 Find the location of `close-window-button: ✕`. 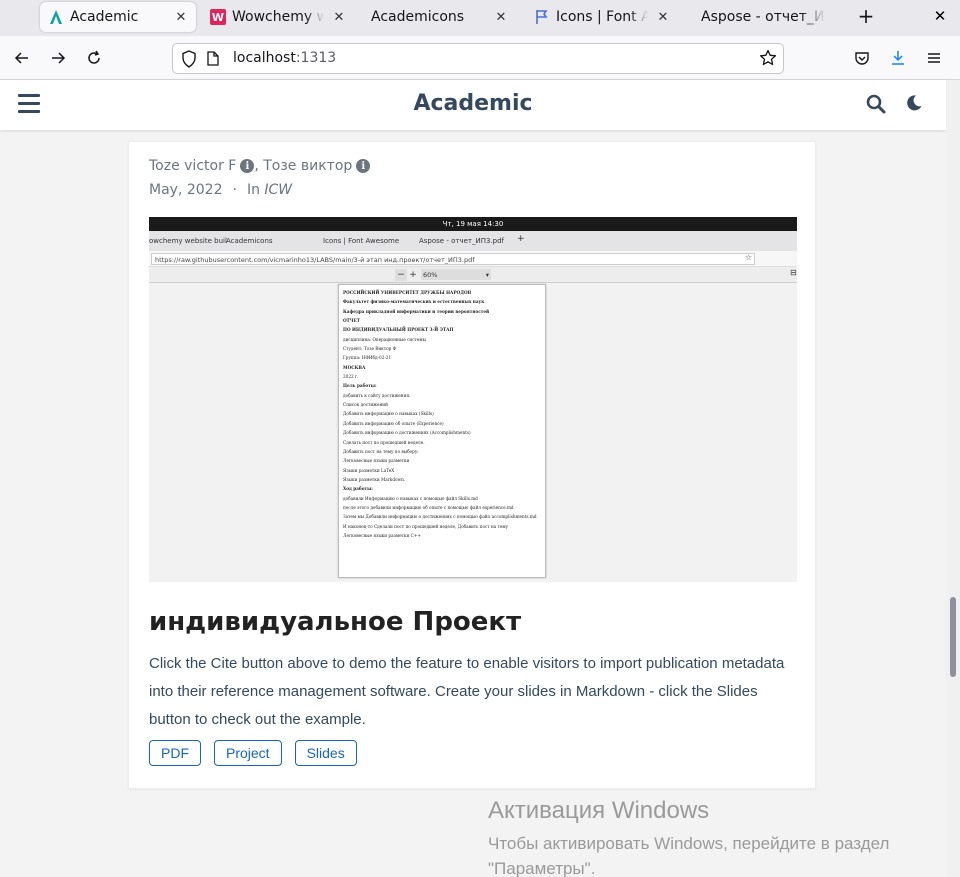

close-window-button: ✕ is located at coordinates (940, 16).